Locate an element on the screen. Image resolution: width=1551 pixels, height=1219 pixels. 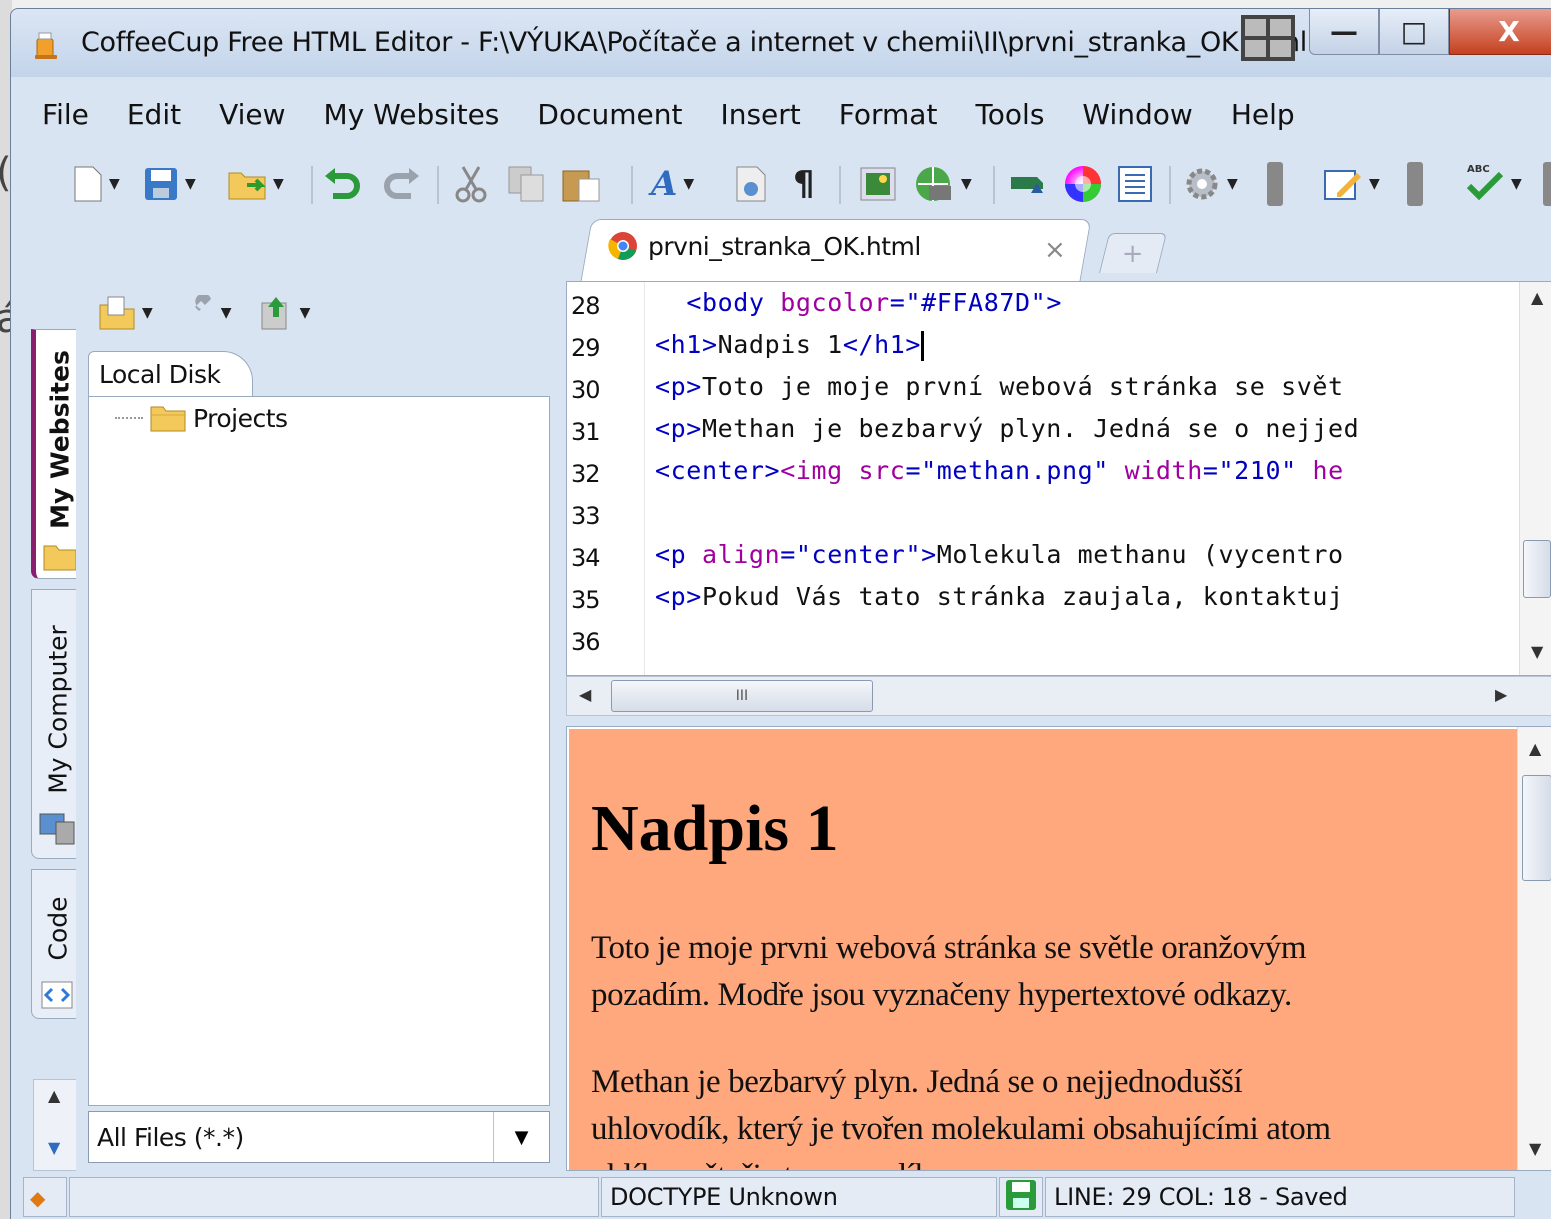
line-number: 34 is located at coordinates (586, 558).